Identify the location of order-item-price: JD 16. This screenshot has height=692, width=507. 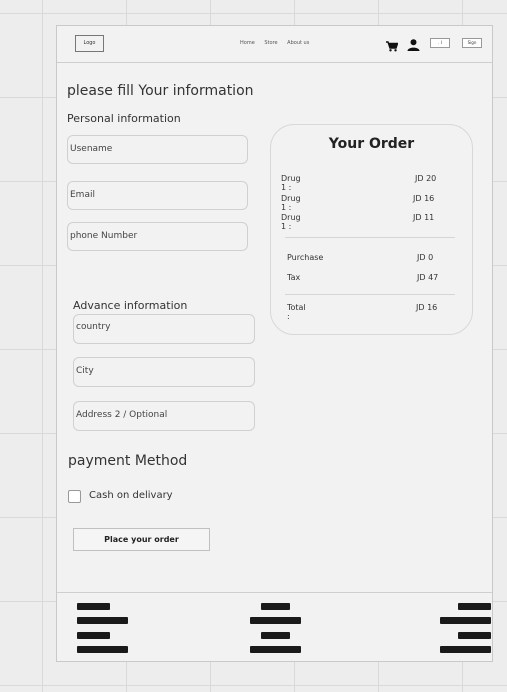
(424, 198).